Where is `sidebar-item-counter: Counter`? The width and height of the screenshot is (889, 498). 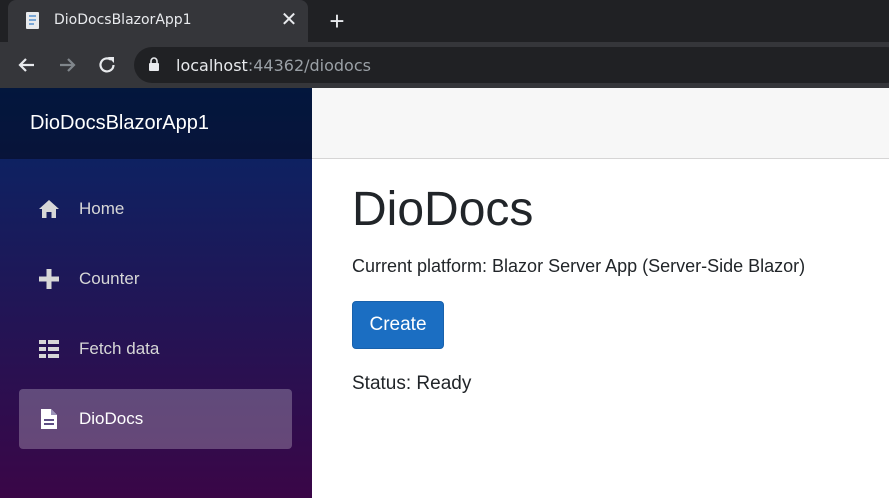 sidebar-item-counter: Counter is located at coordinates (155, 279).